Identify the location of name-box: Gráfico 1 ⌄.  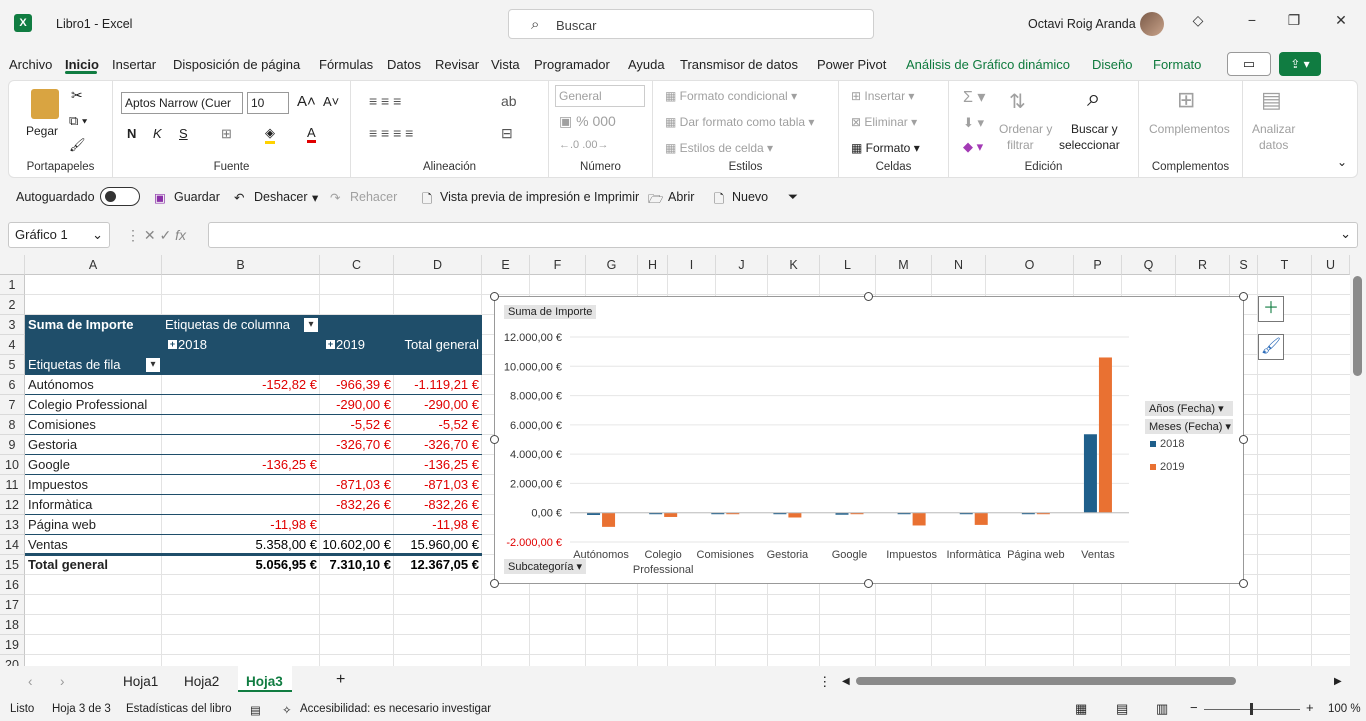
(59, 235).